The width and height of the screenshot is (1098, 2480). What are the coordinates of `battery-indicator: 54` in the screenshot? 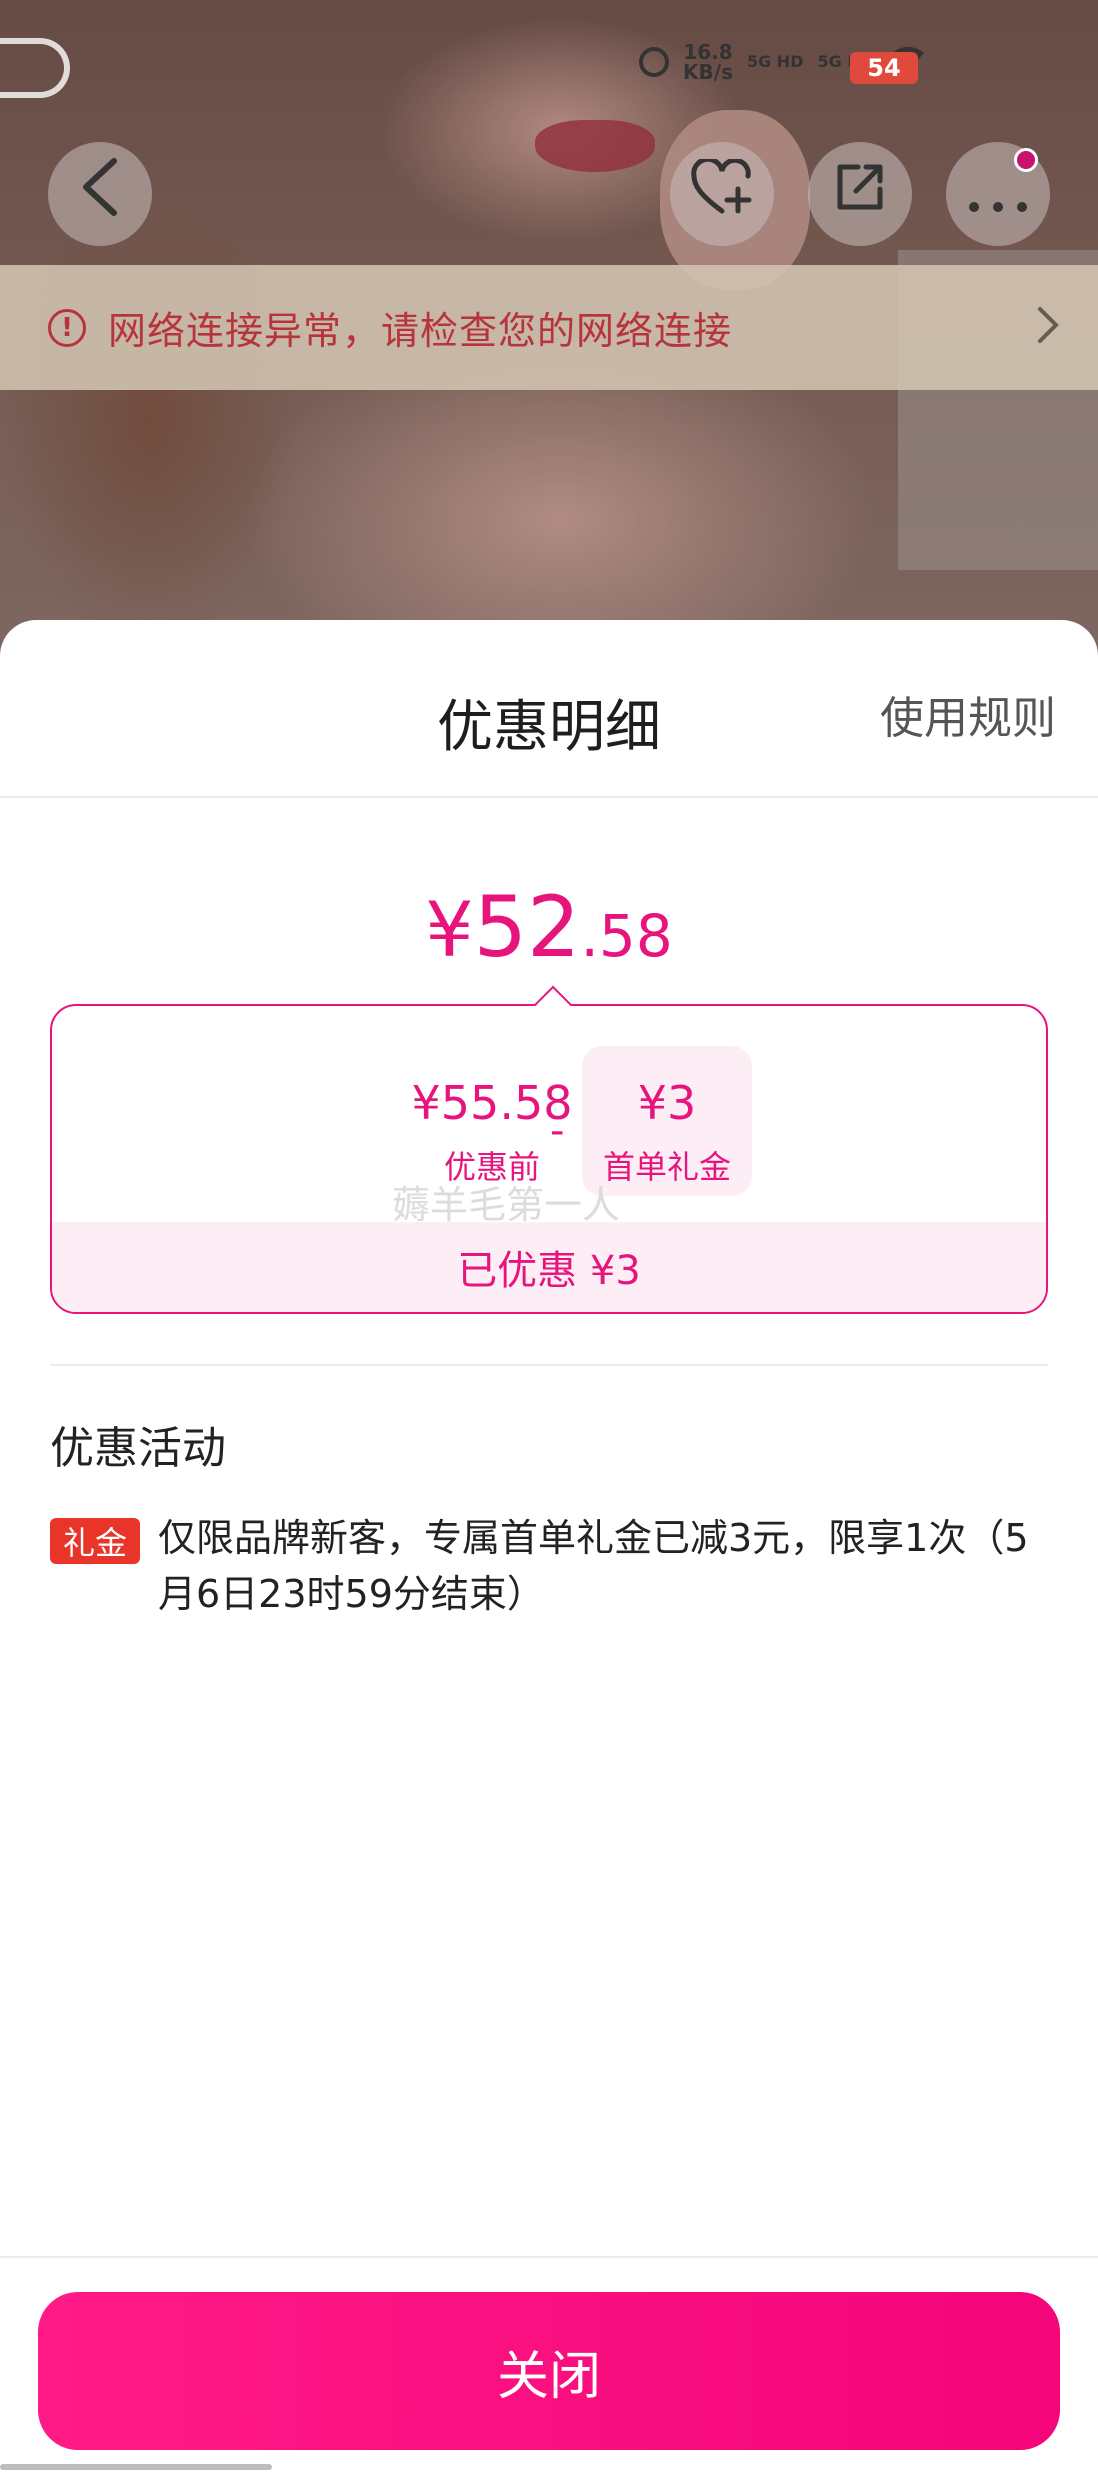 It's located at (884, 68).